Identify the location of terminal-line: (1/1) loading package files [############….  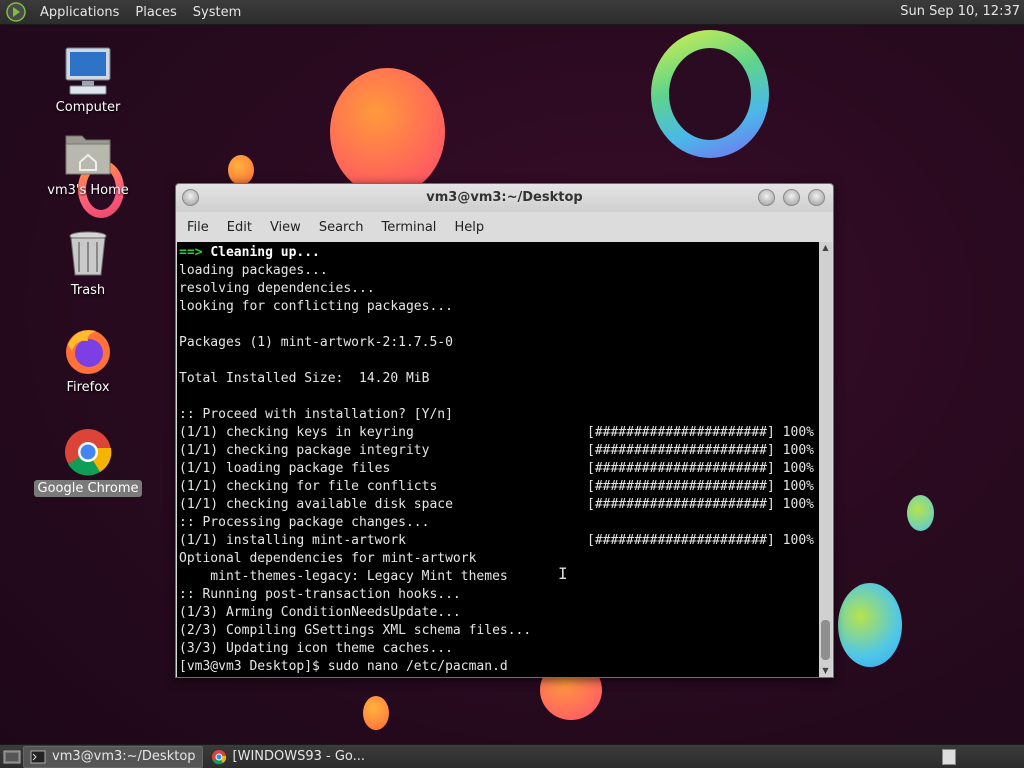
(499, 469).